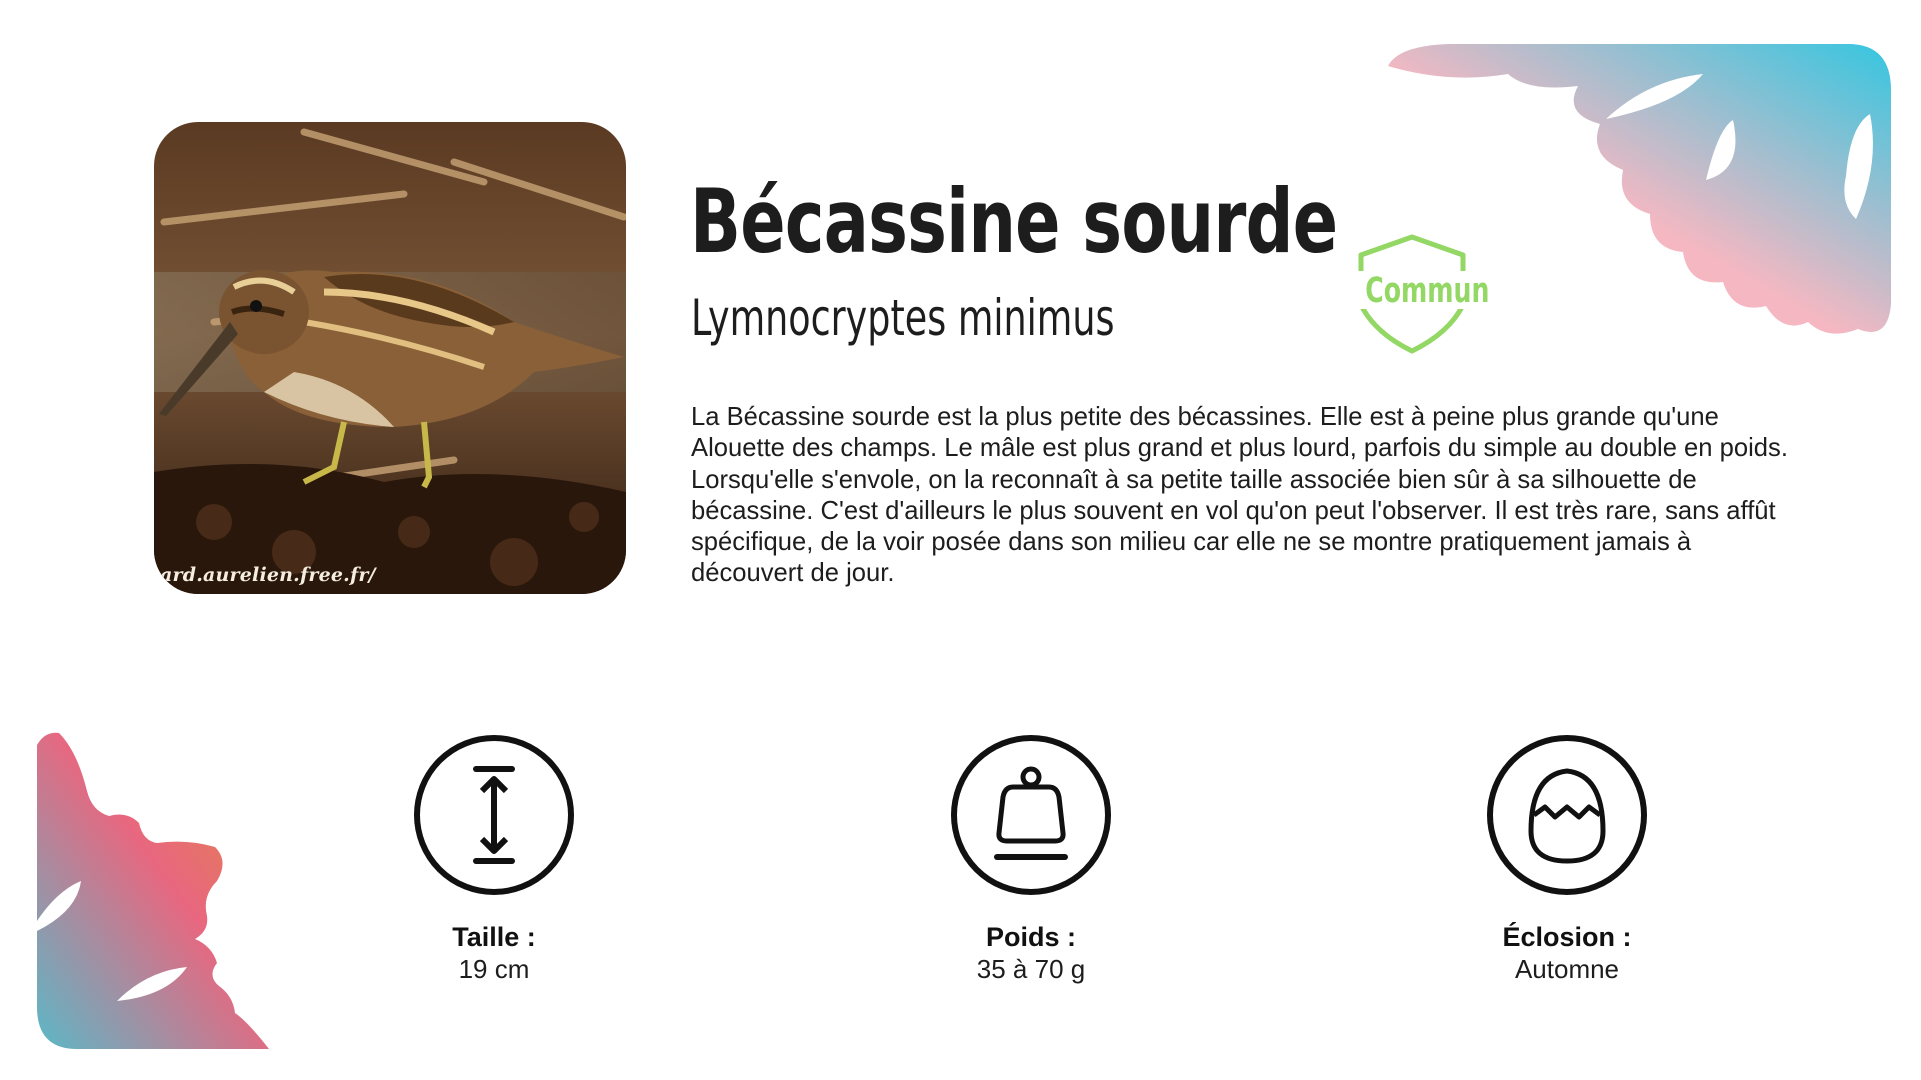 This screenshot has width=1921, height=1080. Describe the element at coordinates (1567, 815) in the screenshot. I see `egg-icon` at that location.